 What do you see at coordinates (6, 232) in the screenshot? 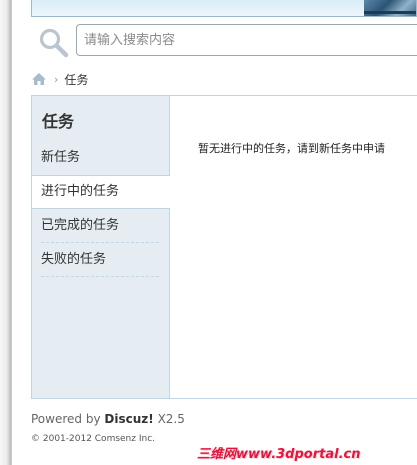
I see `window-frame-left` at bounding box center [6, 232].